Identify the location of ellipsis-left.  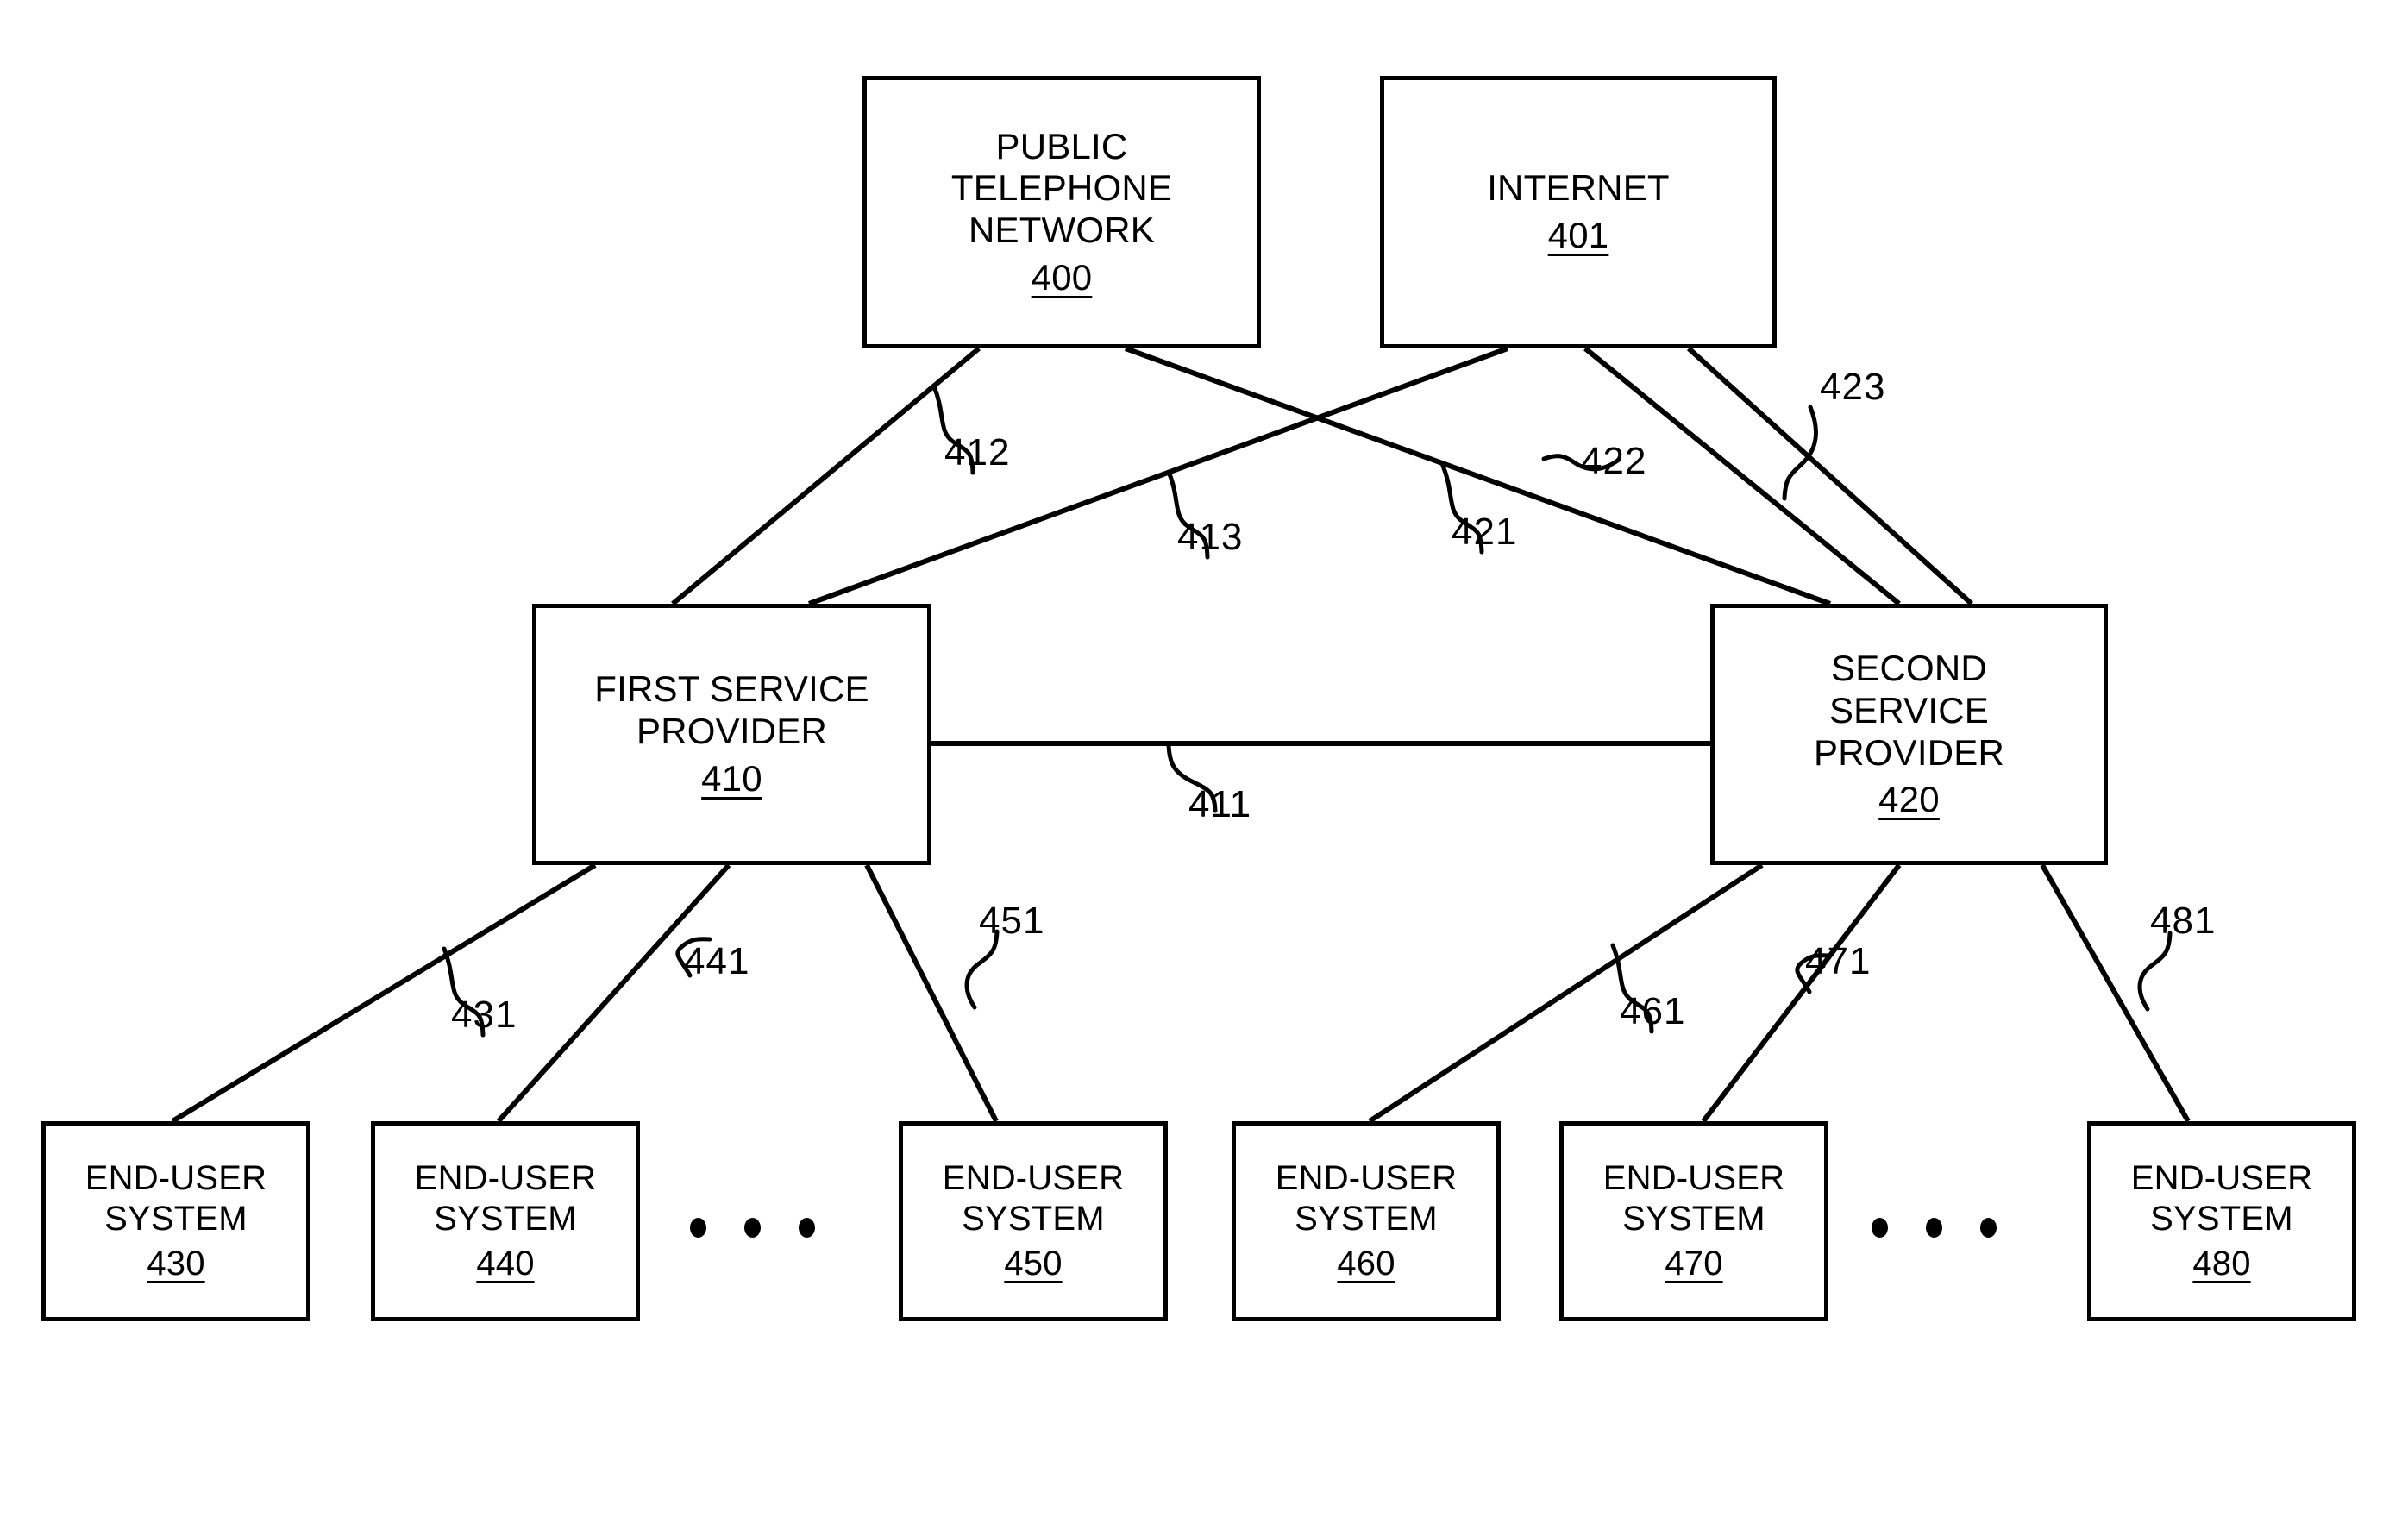
(752, 1228).